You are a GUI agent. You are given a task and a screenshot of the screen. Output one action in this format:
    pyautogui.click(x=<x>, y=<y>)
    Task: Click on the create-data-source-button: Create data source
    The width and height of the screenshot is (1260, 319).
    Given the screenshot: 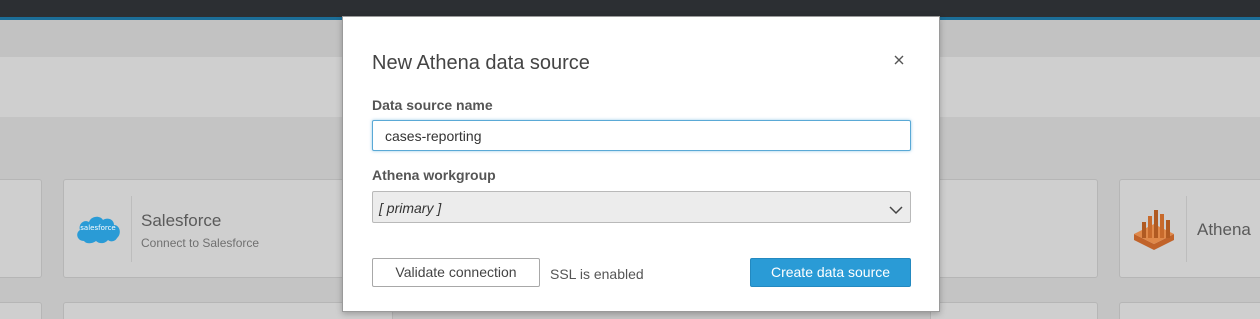 What is the action you would take?
    pyautogui.click(x=830, y=272)
    